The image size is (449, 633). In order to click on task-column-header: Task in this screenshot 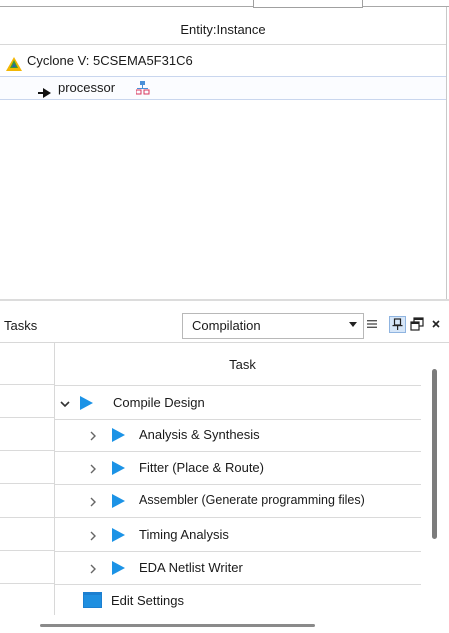, I will do `click(242, 365)`.